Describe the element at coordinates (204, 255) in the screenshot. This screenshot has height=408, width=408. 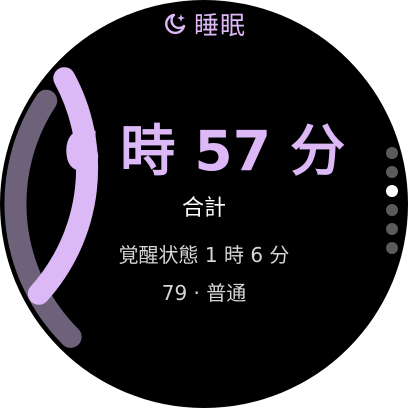
I see `awake-duration: 覚醒状態 1 時 6 分` at that location.